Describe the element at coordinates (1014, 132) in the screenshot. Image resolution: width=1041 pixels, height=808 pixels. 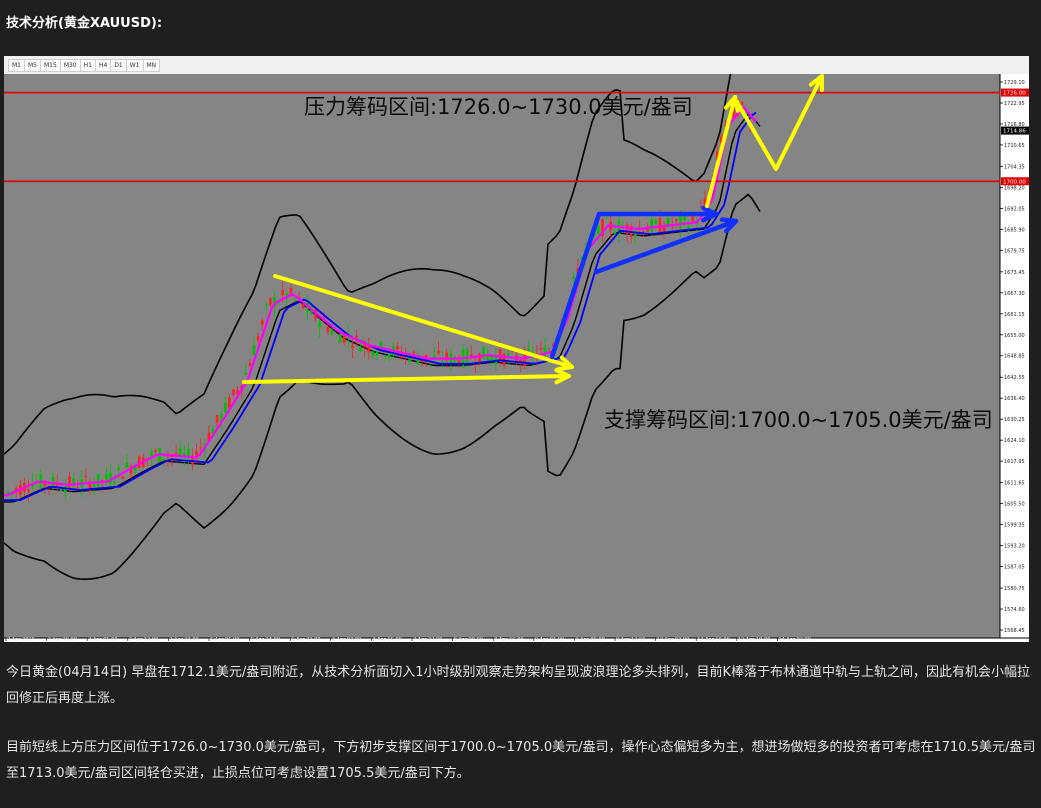
I see `current-price-tag: 1714.86` at that location.